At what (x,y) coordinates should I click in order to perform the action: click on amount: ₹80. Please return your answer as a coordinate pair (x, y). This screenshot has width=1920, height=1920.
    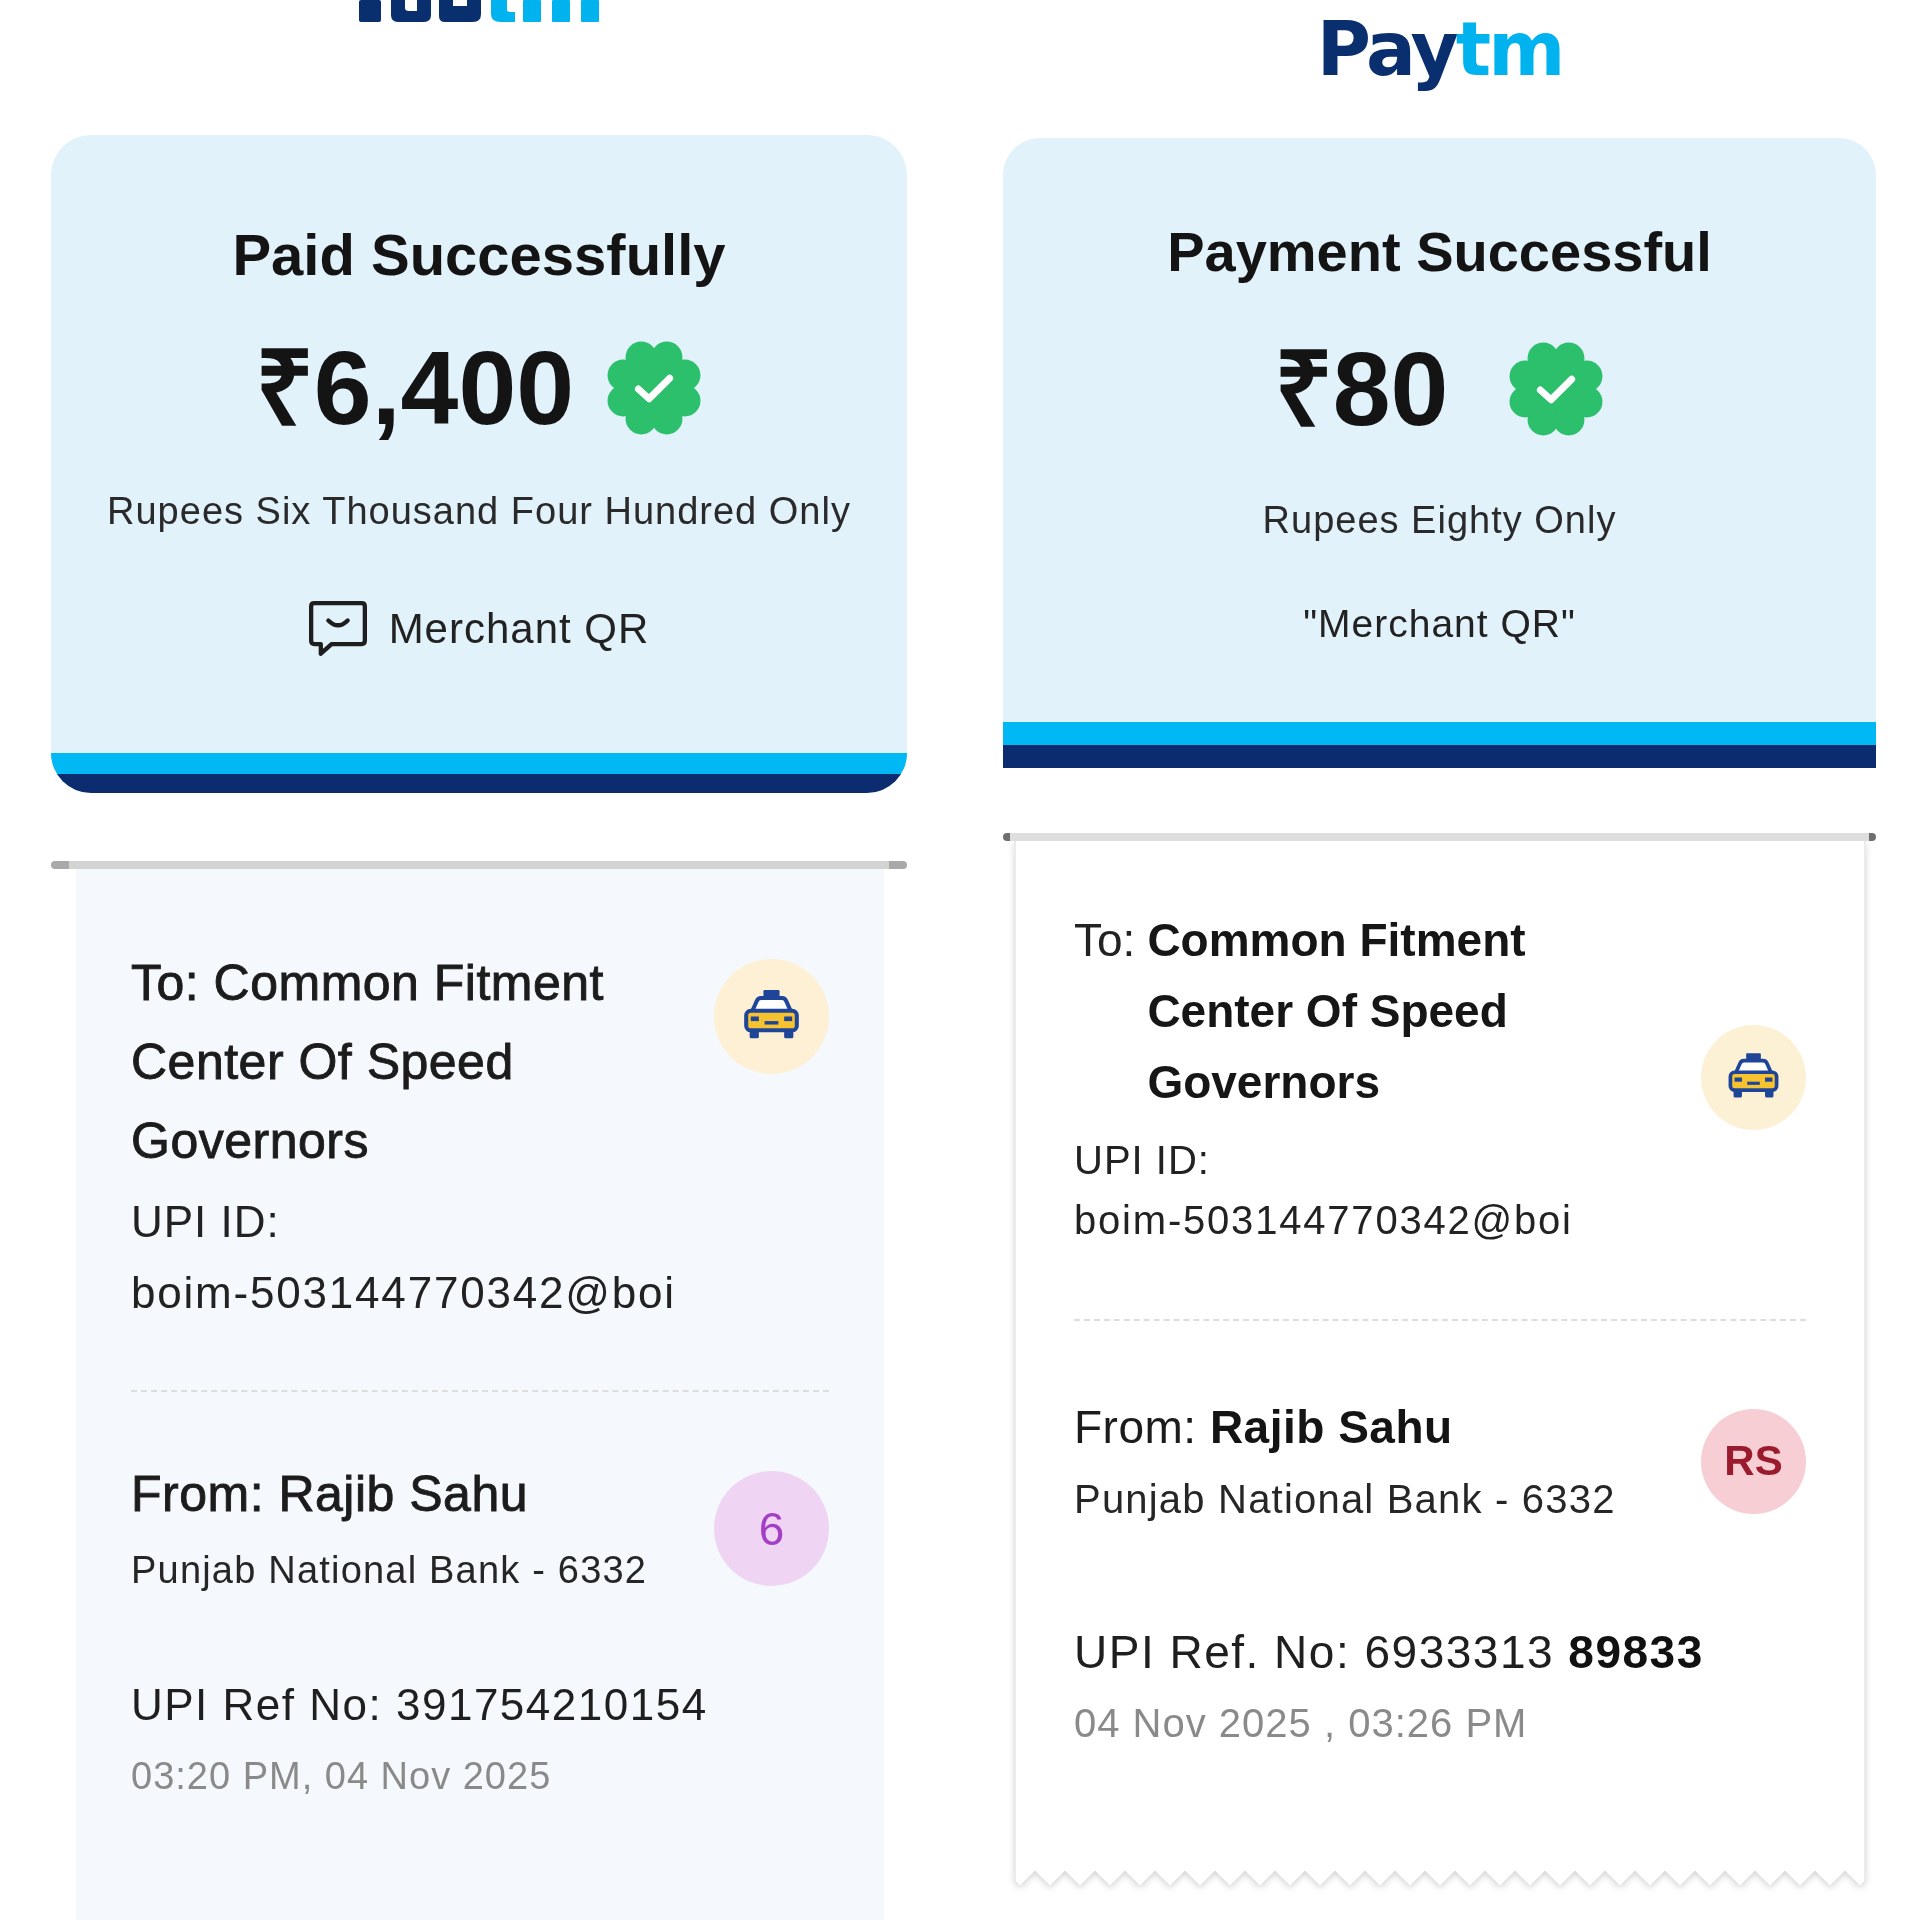
    Looking at the image, I should click on (1361, 389).